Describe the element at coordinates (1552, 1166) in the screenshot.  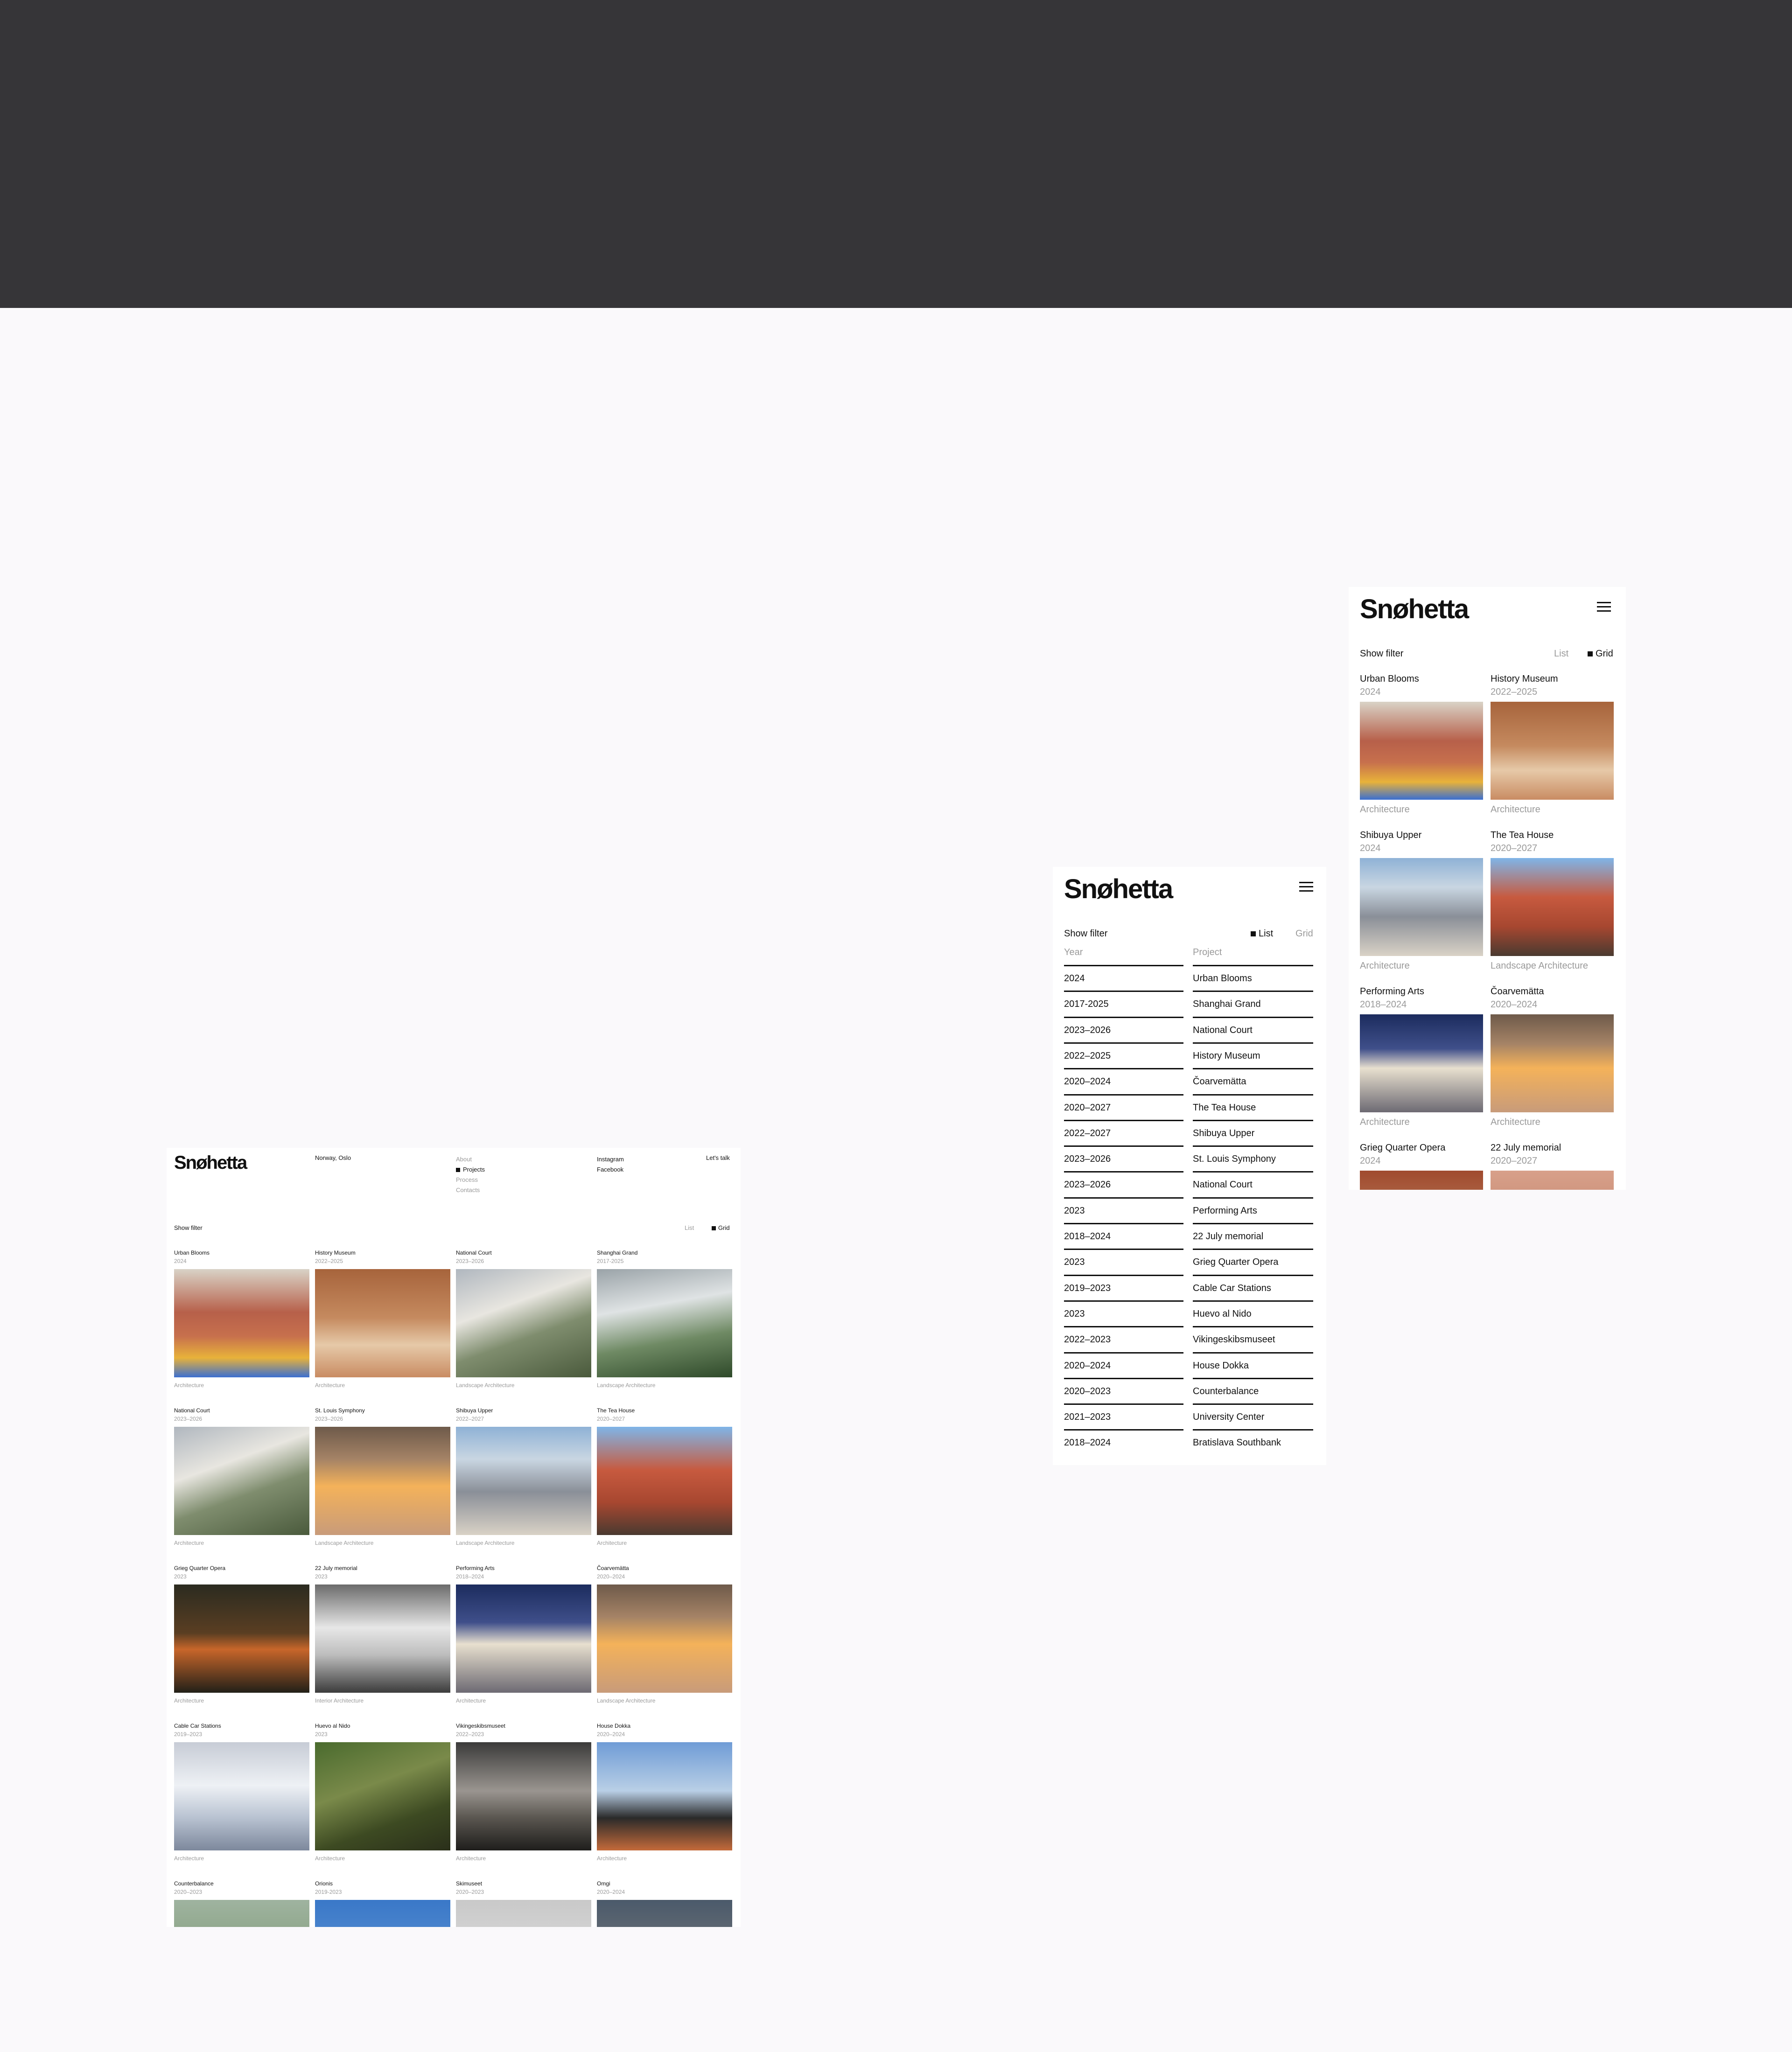
I see `project-card: 22 July memorial 2020–2027` at that location.